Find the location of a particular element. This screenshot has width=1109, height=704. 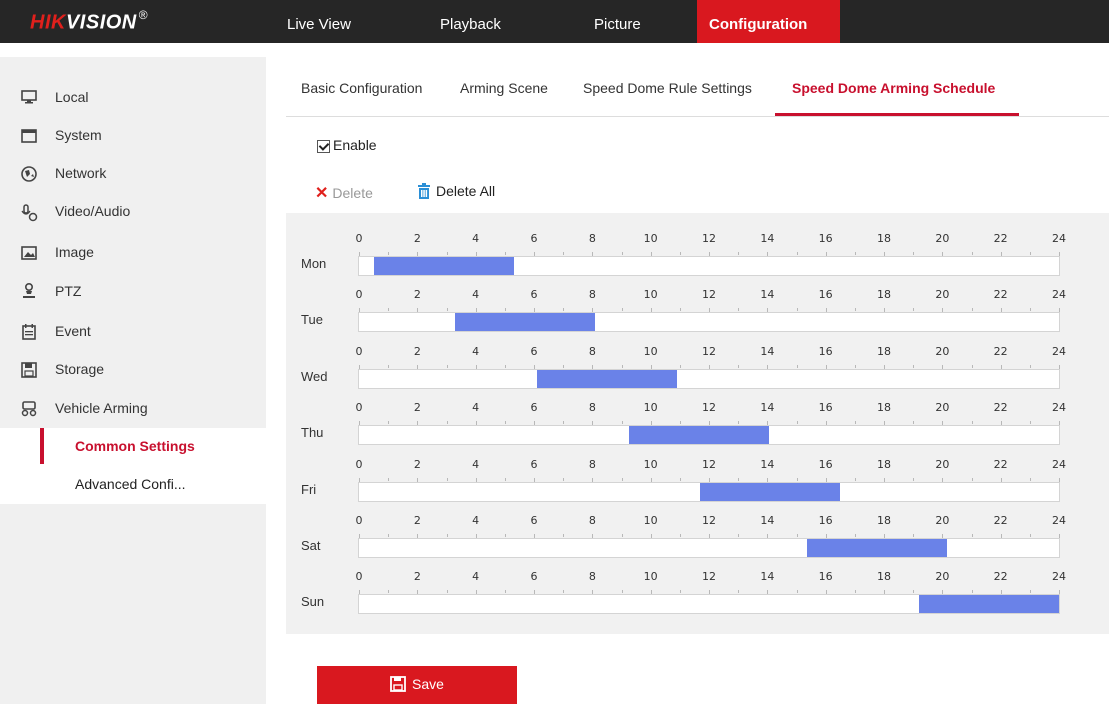

nav-picture: Picture is located at coordinates (617, 21).